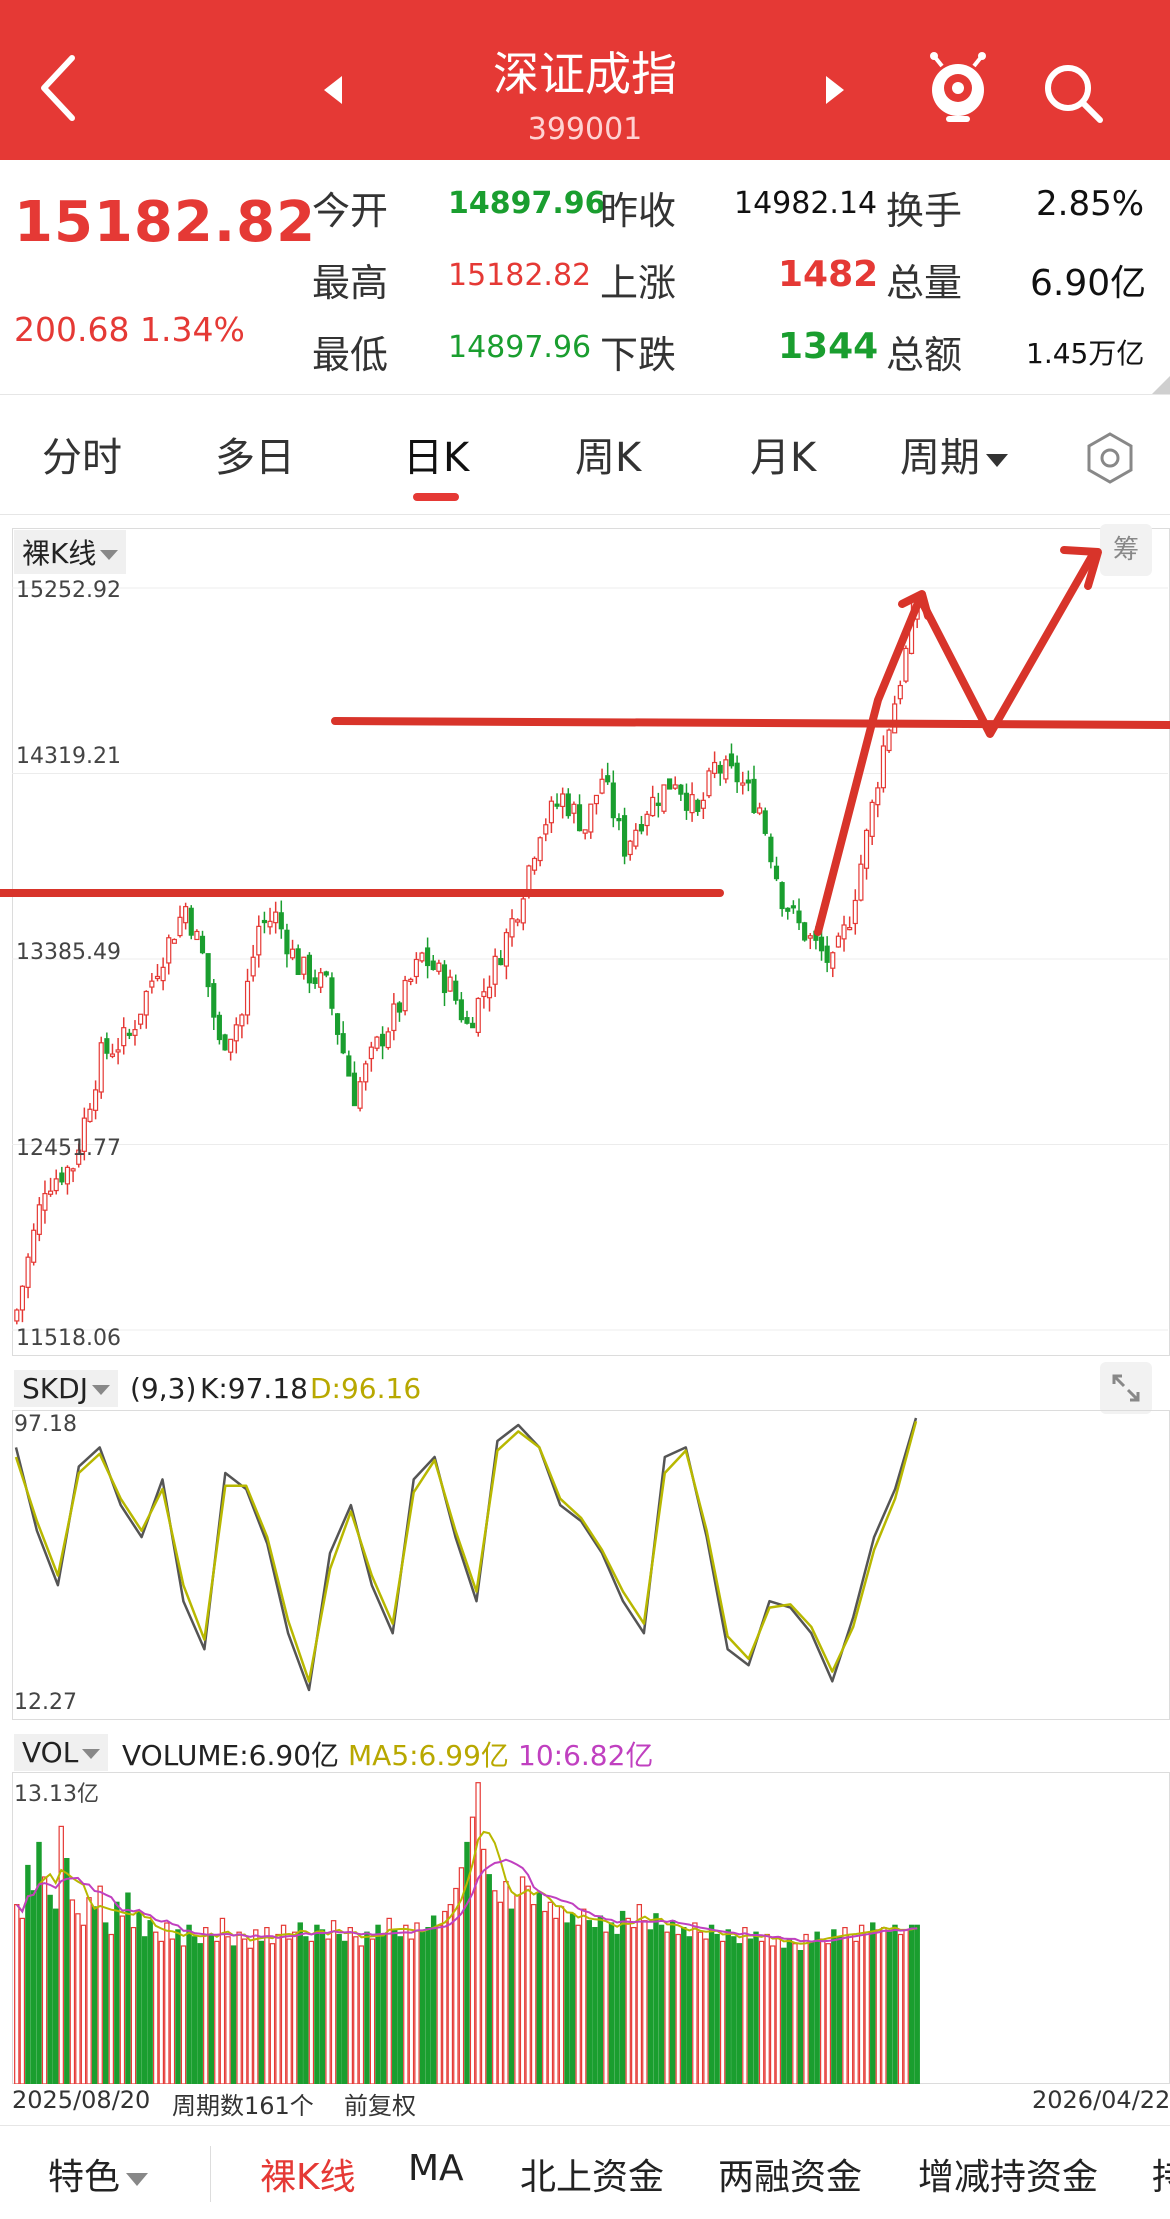  What do you see at coordinates (243, 2106) in the screenshot?
I see `period-count: 周期数161个` at bounding box center [243, 2106].